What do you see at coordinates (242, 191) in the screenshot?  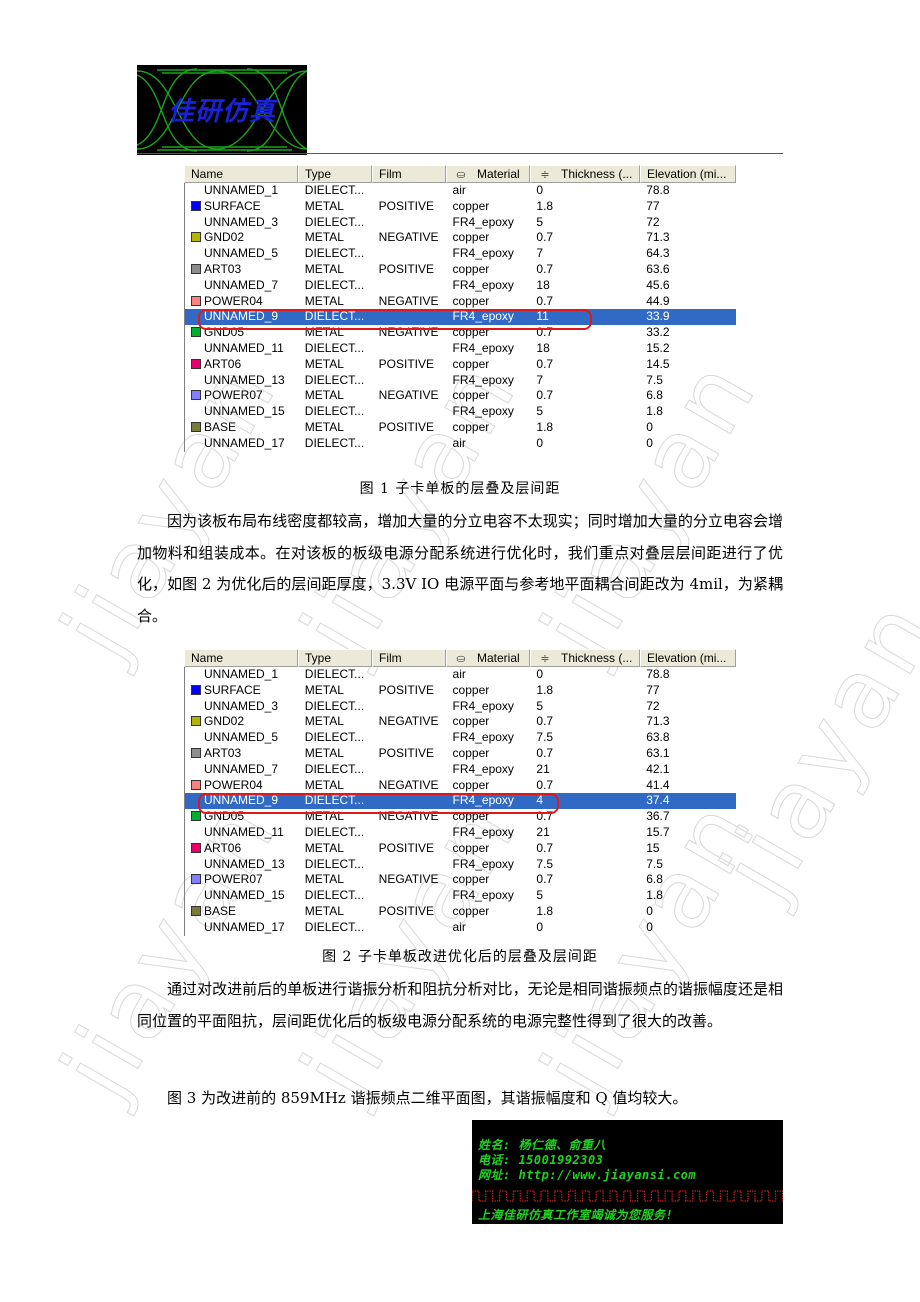 I see `layer-name-cell: UNNAMED_1` at bounding box center [242, 191].